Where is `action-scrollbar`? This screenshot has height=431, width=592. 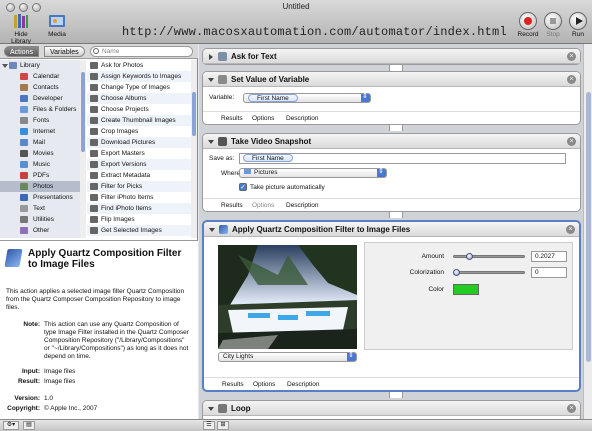 action-scrollbar is located at coordinates (194, 149).